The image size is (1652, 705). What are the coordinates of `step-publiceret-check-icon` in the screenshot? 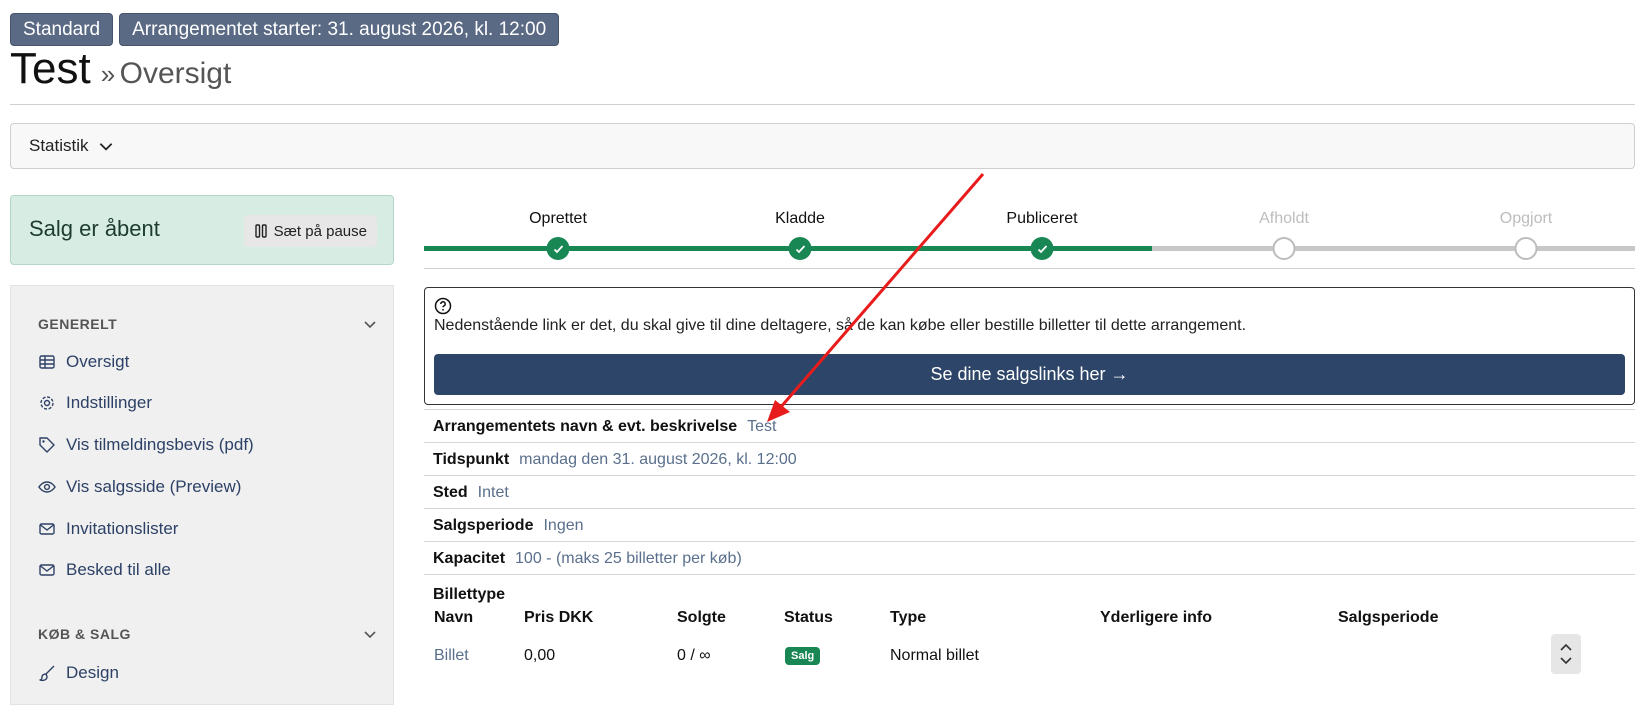 It's located at (1042, 248).